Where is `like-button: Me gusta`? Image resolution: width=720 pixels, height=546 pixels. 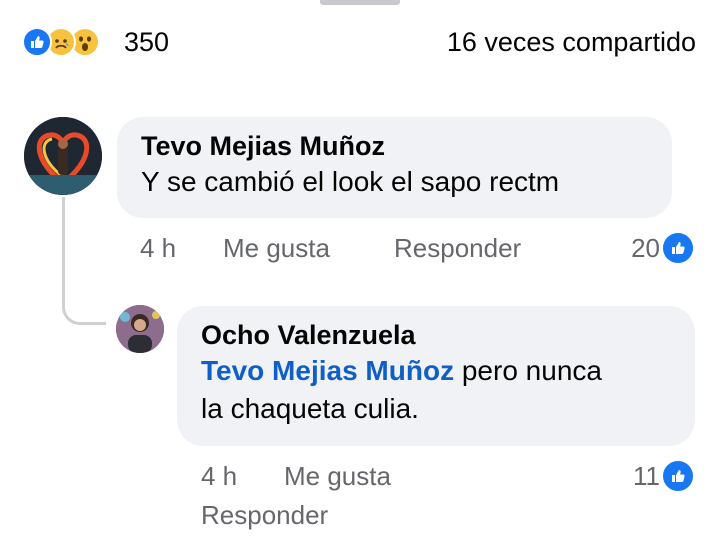 like-button: Me gusta is located at coordinates (276, 248).